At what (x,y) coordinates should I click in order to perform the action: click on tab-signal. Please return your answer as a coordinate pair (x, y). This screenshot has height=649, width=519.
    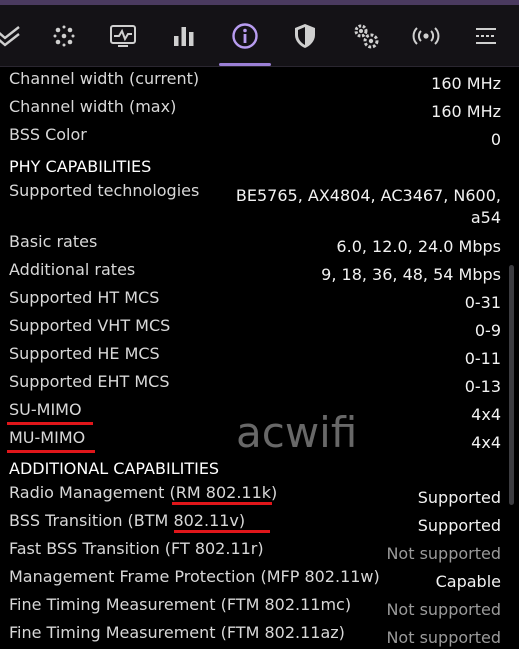
    Looking at the image, I should click on (426, 35).